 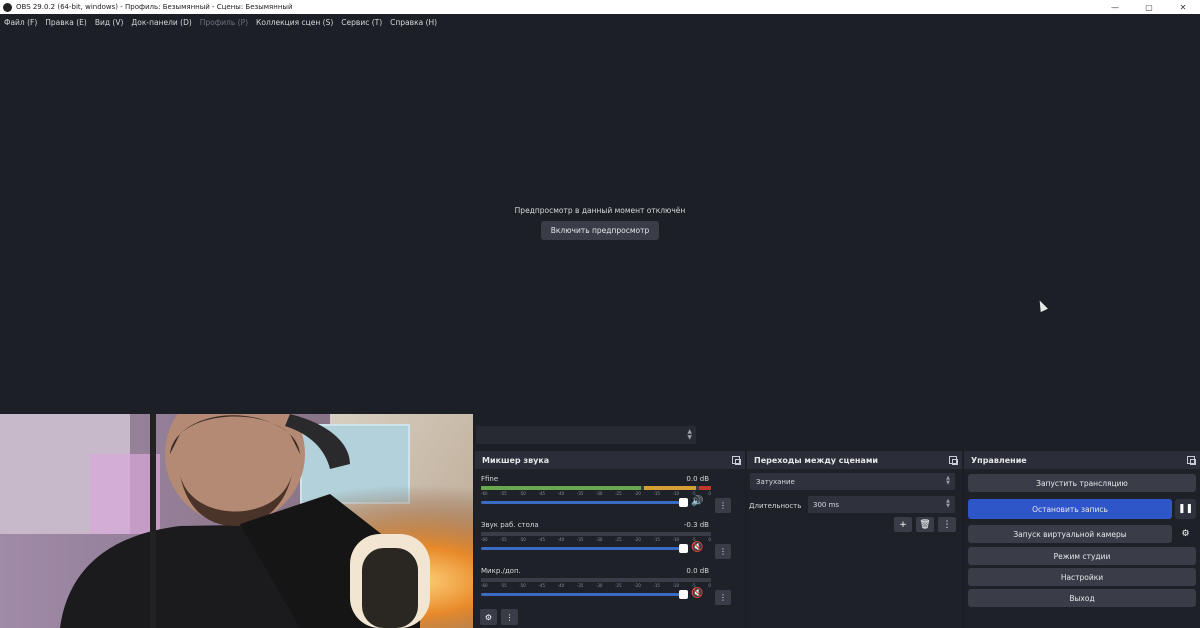 I want to click on scene-select: ▲ ▼, so click(x=586, y=435).